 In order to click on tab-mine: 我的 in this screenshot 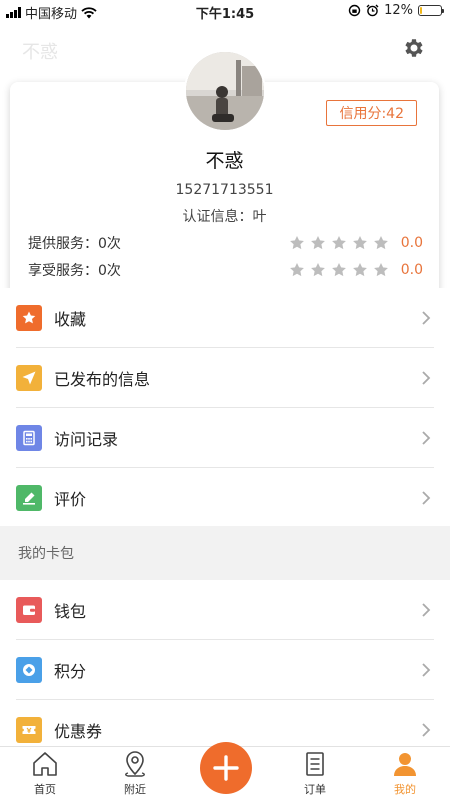, I will do `click(405, 773)`.